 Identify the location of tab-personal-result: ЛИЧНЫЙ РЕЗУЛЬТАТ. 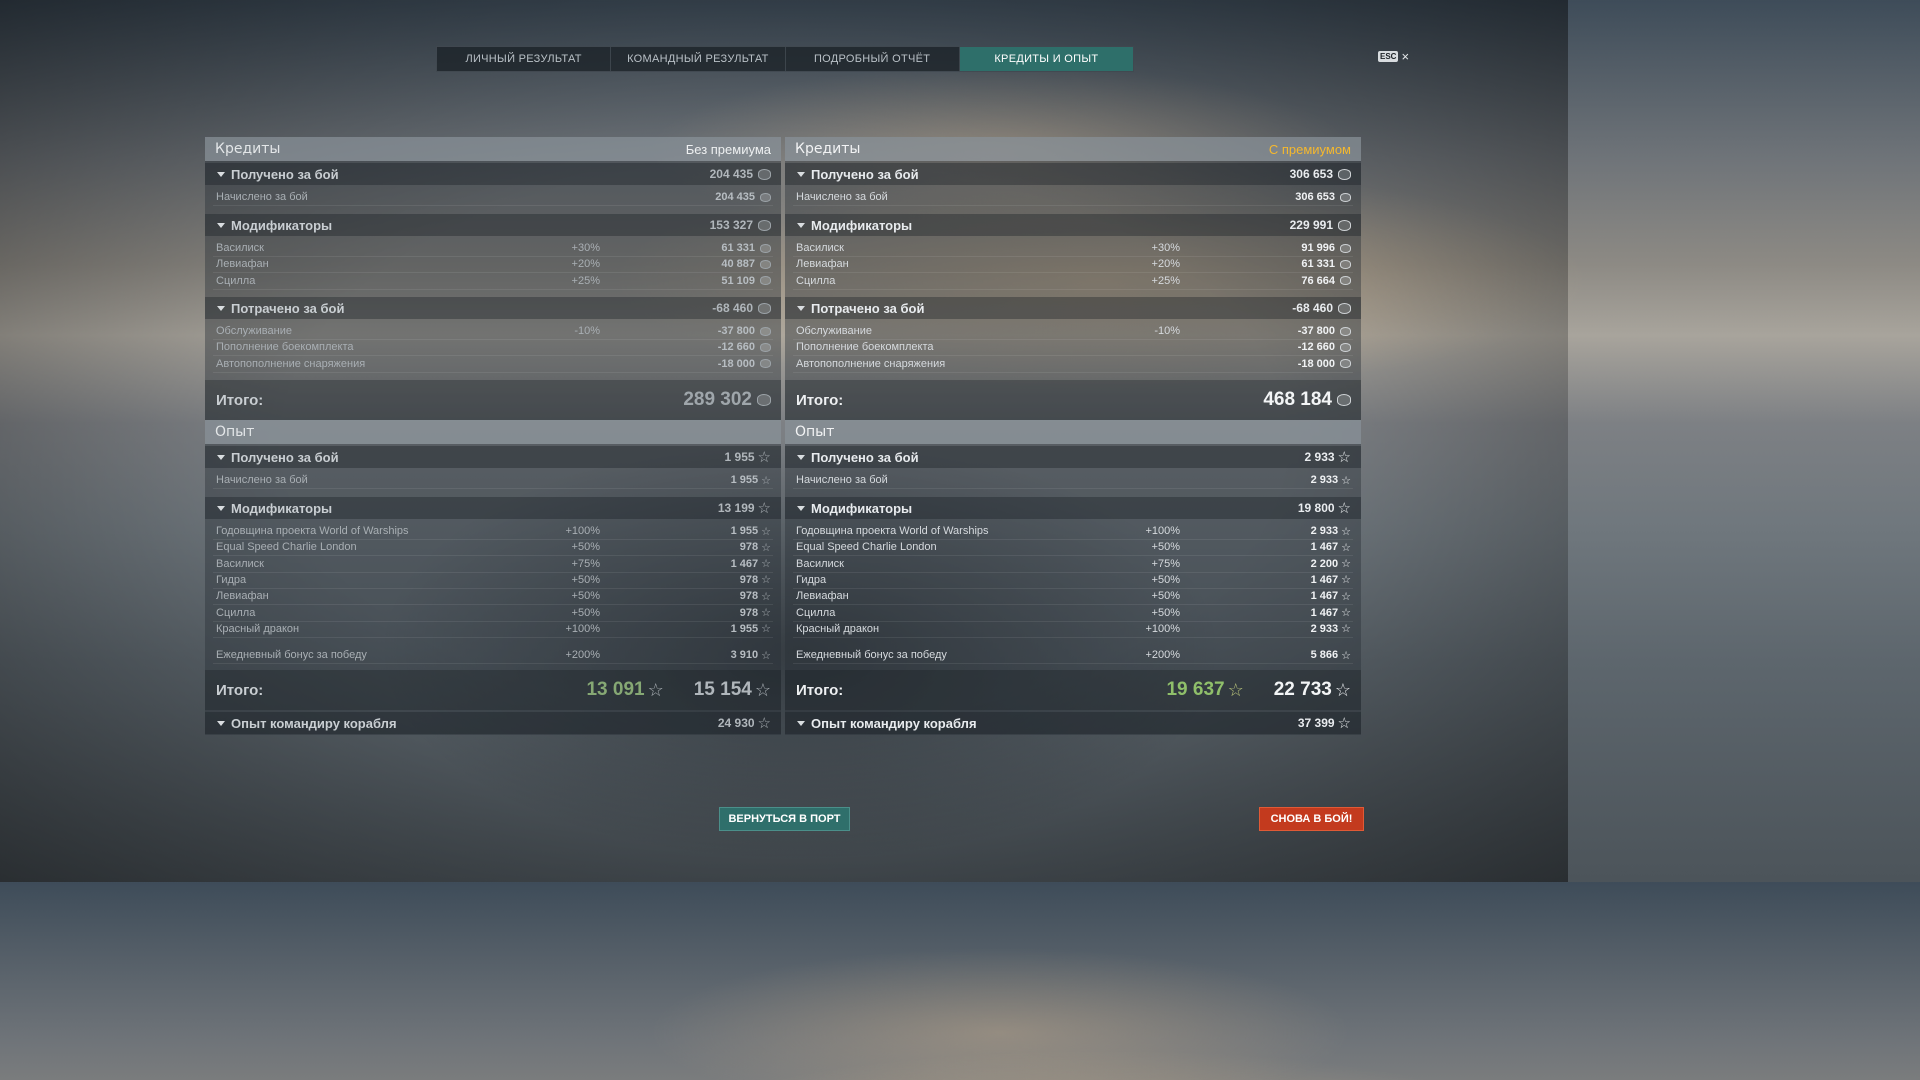
(524, 59).